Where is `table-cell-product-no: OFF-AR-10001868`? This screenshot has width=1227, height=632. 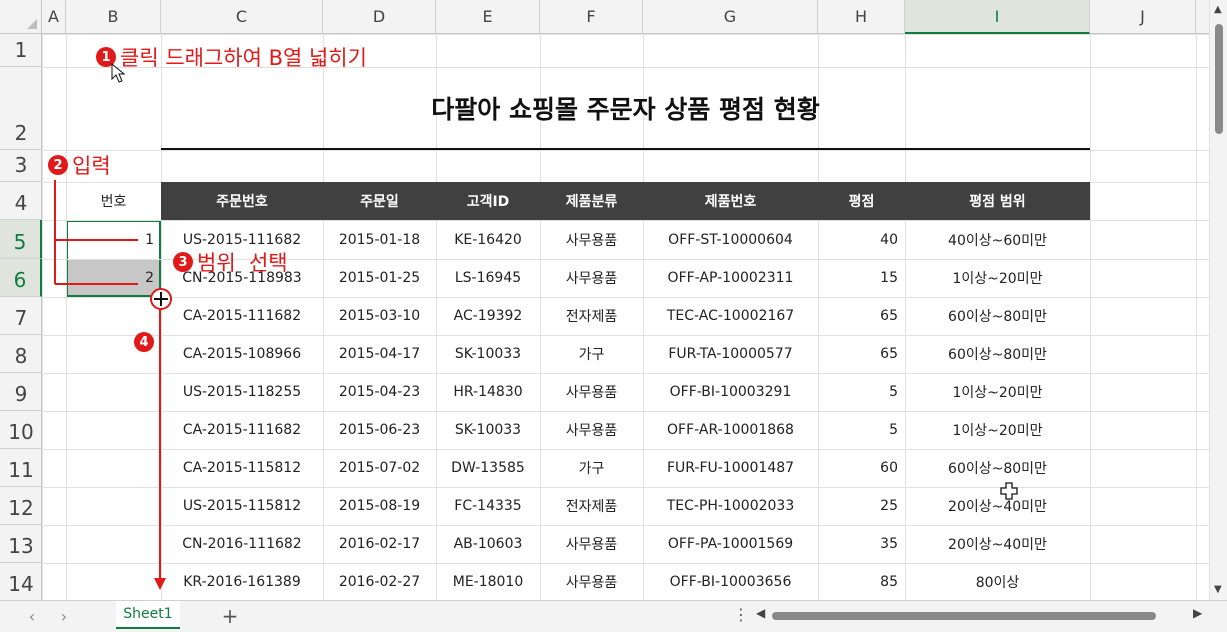 table-cell-product-no: OFF-AR-10001868 is located at coordinates (730, 430).